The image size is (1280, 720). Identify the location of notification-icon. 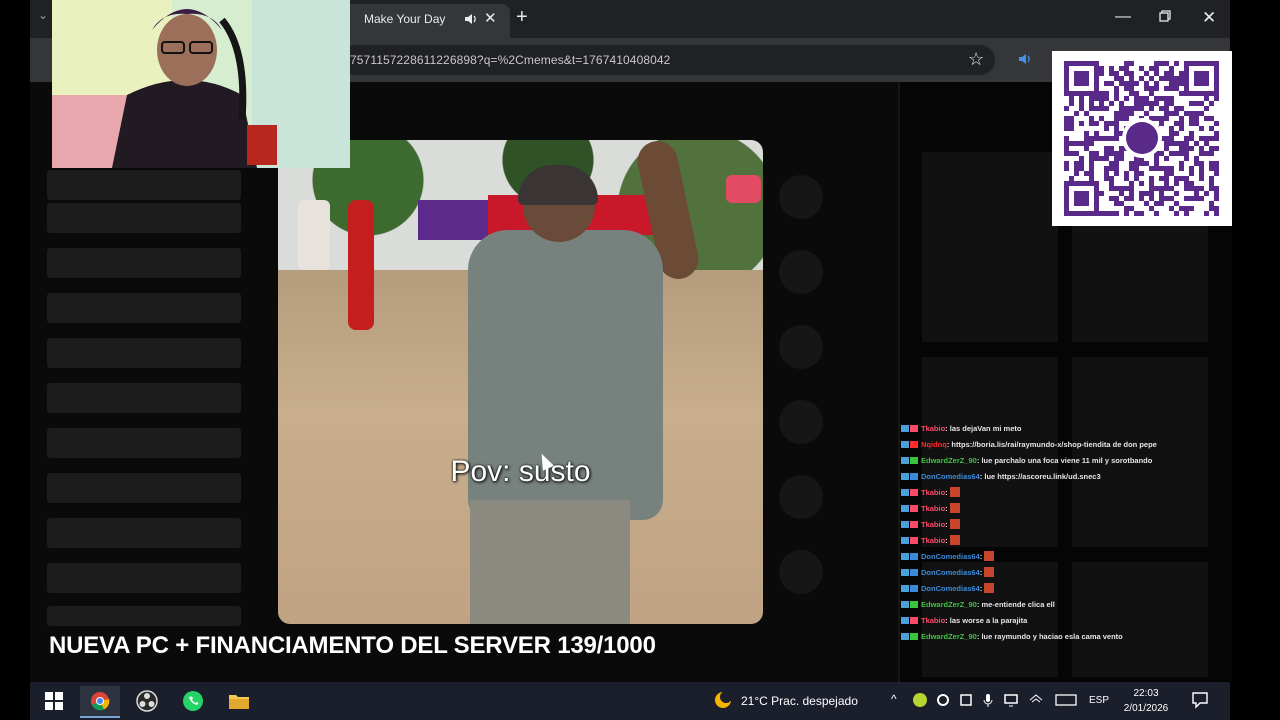
(1200, 700).